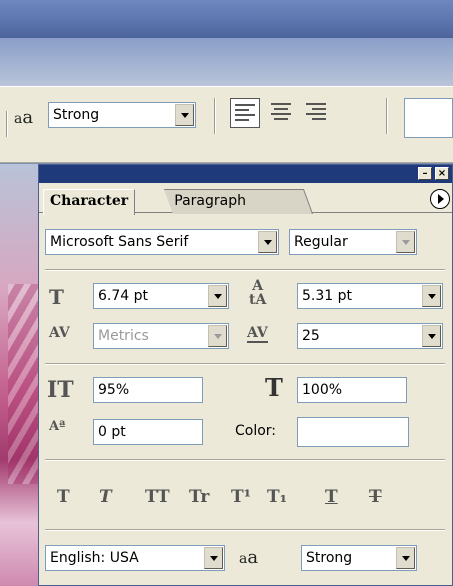 Image resolution: width=453 pixels, height=586 pixels. What do you see at coordinates (199, 497) in the screenshot?
I see `small-caps-button: Tr` at bounding box center [199, 497].